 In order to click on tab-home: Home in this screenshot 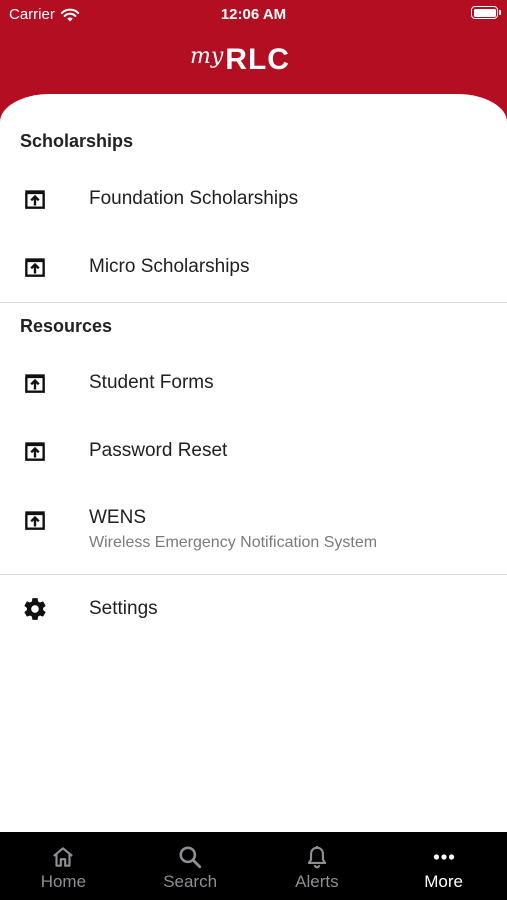, I will do `click(63, 866)`.